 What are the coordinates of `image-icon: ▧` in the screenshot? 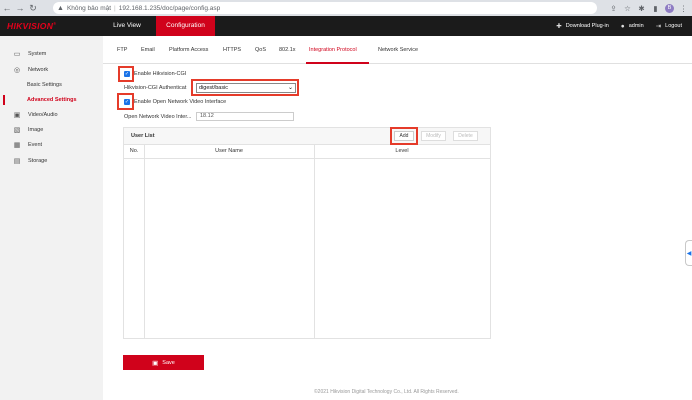 It's located at (17, 130).